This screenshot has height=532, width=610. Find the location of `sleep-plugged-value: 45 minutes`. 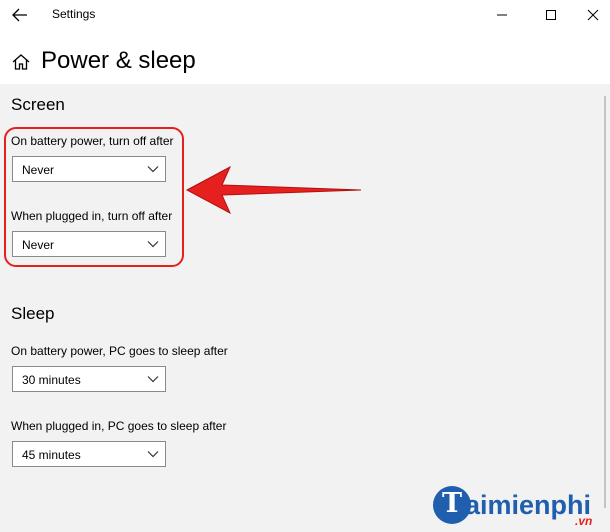

sleep-plugged-value: 45 minutes is located at coordinates (51, 455).